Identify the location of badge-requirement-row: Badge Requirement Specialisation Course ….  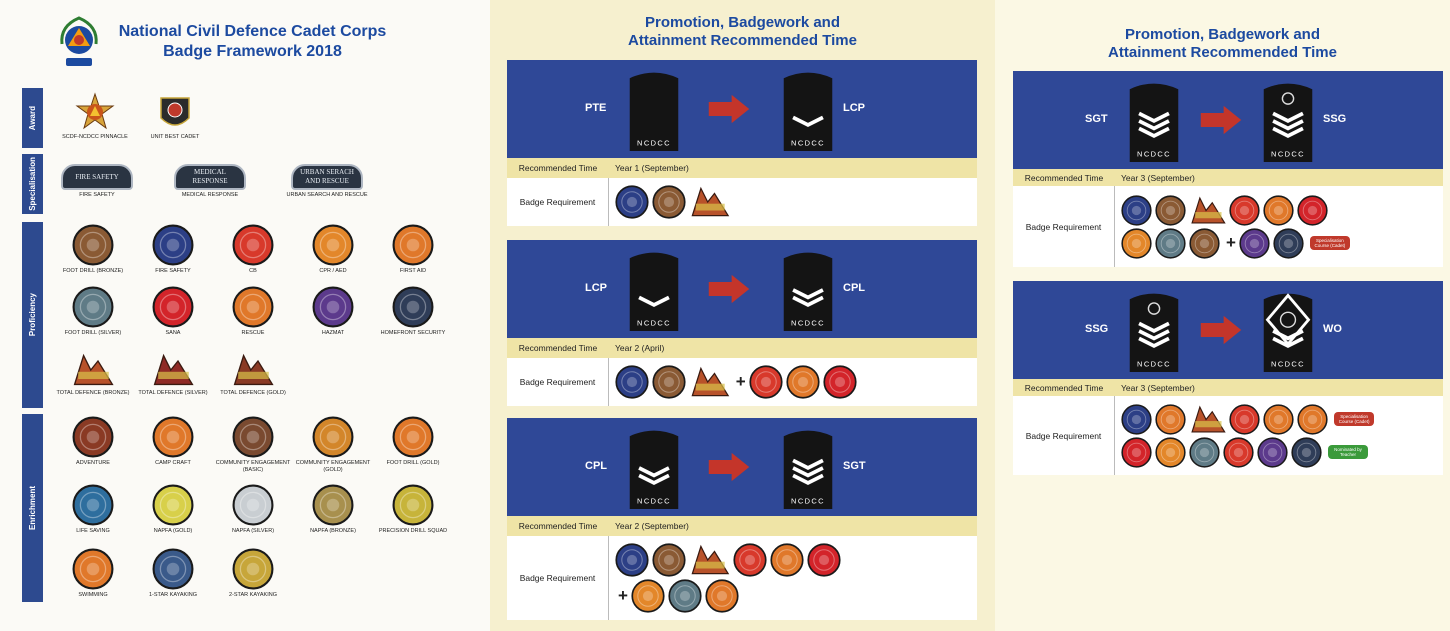
(1228, 435).